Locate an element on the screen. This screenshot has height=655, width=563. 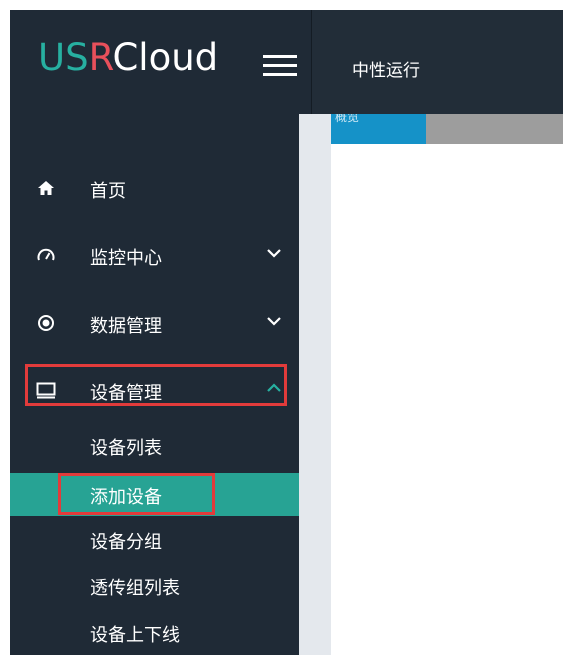
logo-area: USRCloud is located at coordinates (161, 62).